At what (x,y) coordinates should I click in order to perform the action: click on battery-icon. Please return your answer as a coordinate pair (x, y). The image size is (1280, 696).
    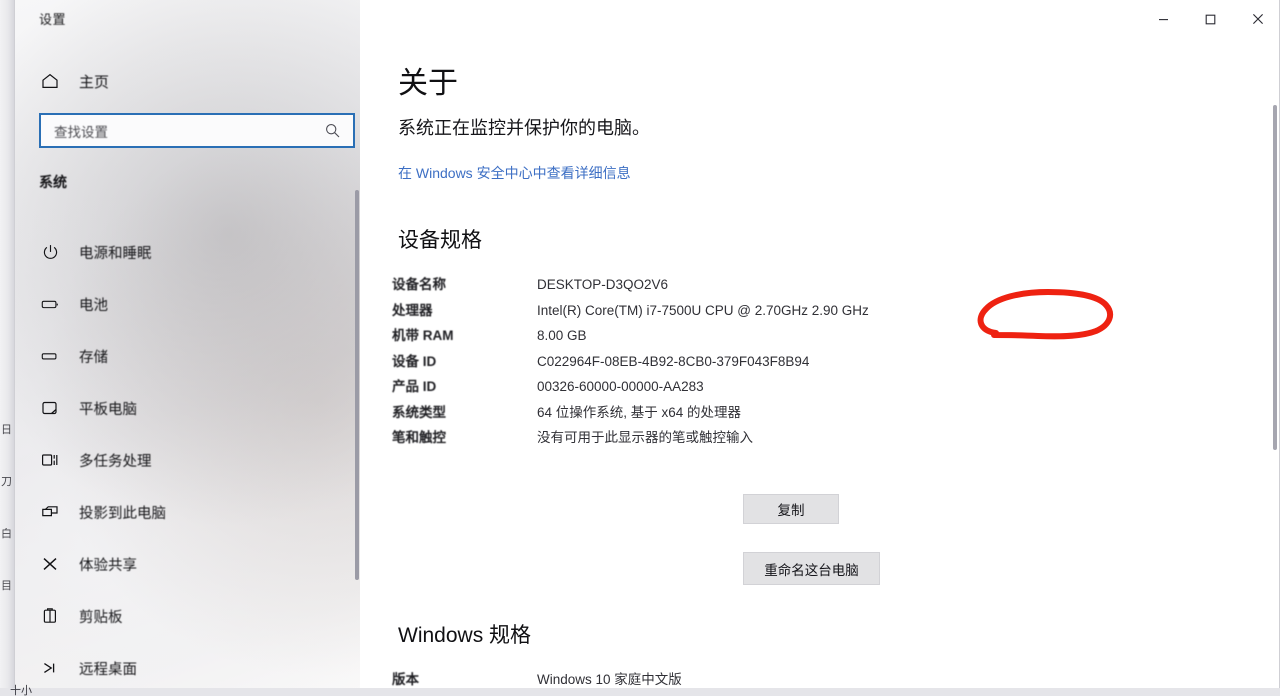
    Looking at the image, I should click on (50, 304).